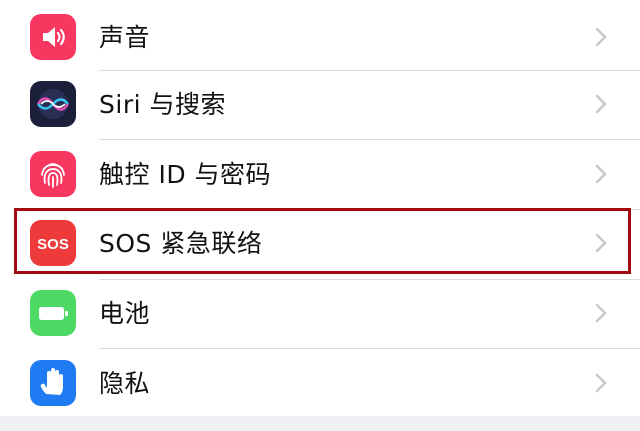 The height and width of the screenshot is (431, 640). Describe the element at coordinates (181, 243) in the screenshot. I see `settings-row-label: SOS 紧急联络` at that location.